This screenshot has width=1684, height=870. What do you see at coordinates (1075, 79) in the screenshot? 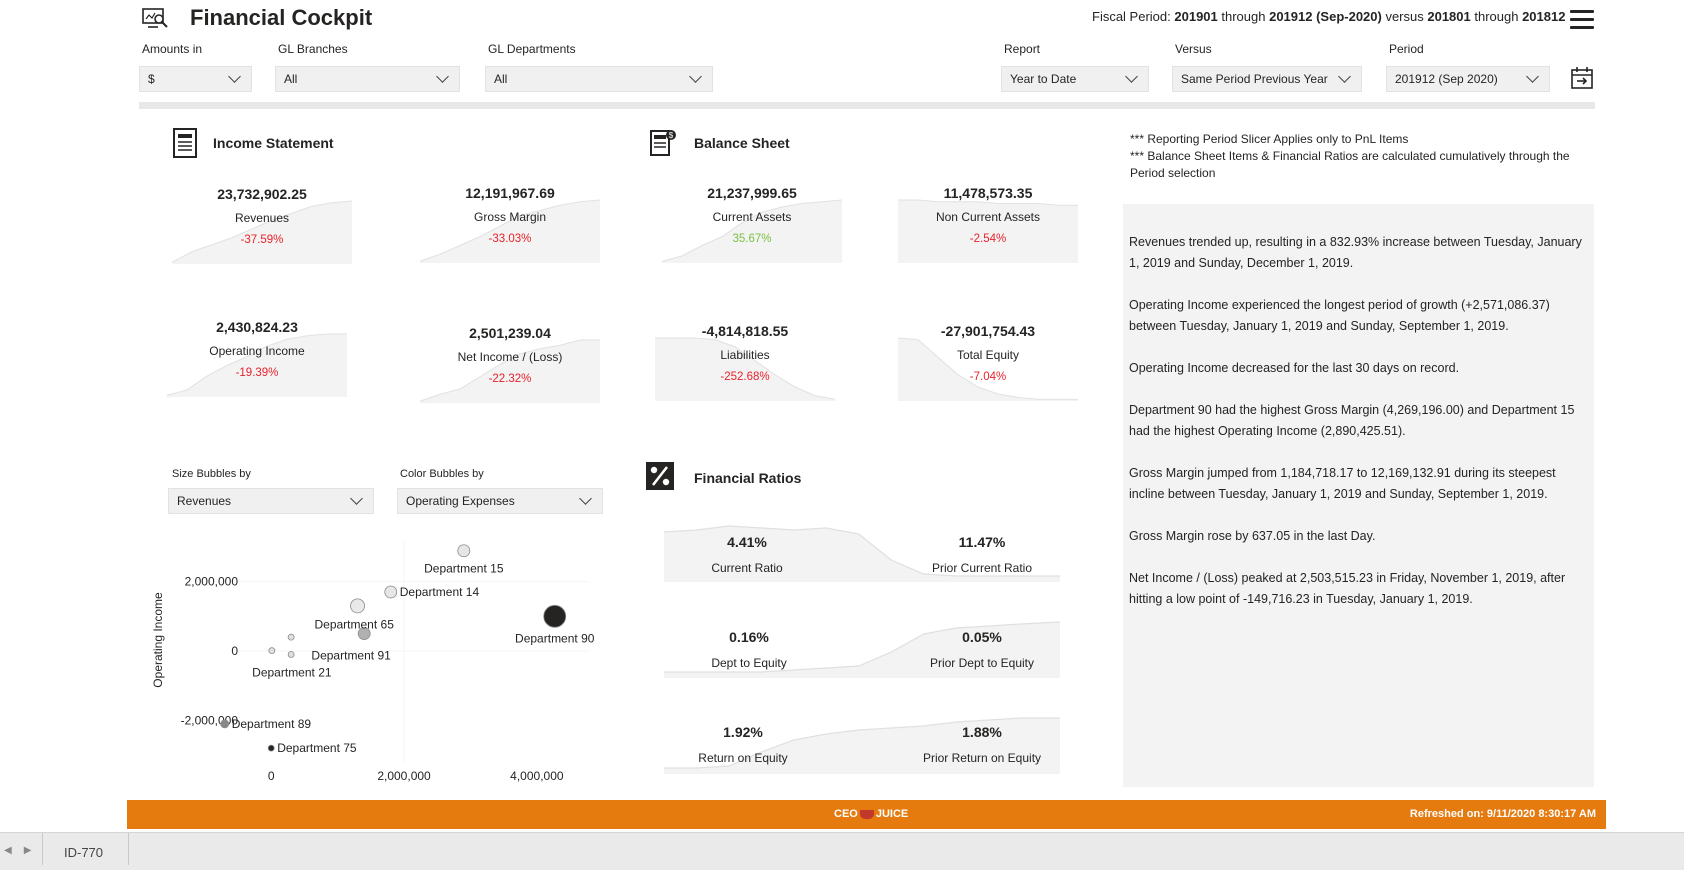
I see `report-dropdown: Year to Date` at bounding box center [1075, 79].